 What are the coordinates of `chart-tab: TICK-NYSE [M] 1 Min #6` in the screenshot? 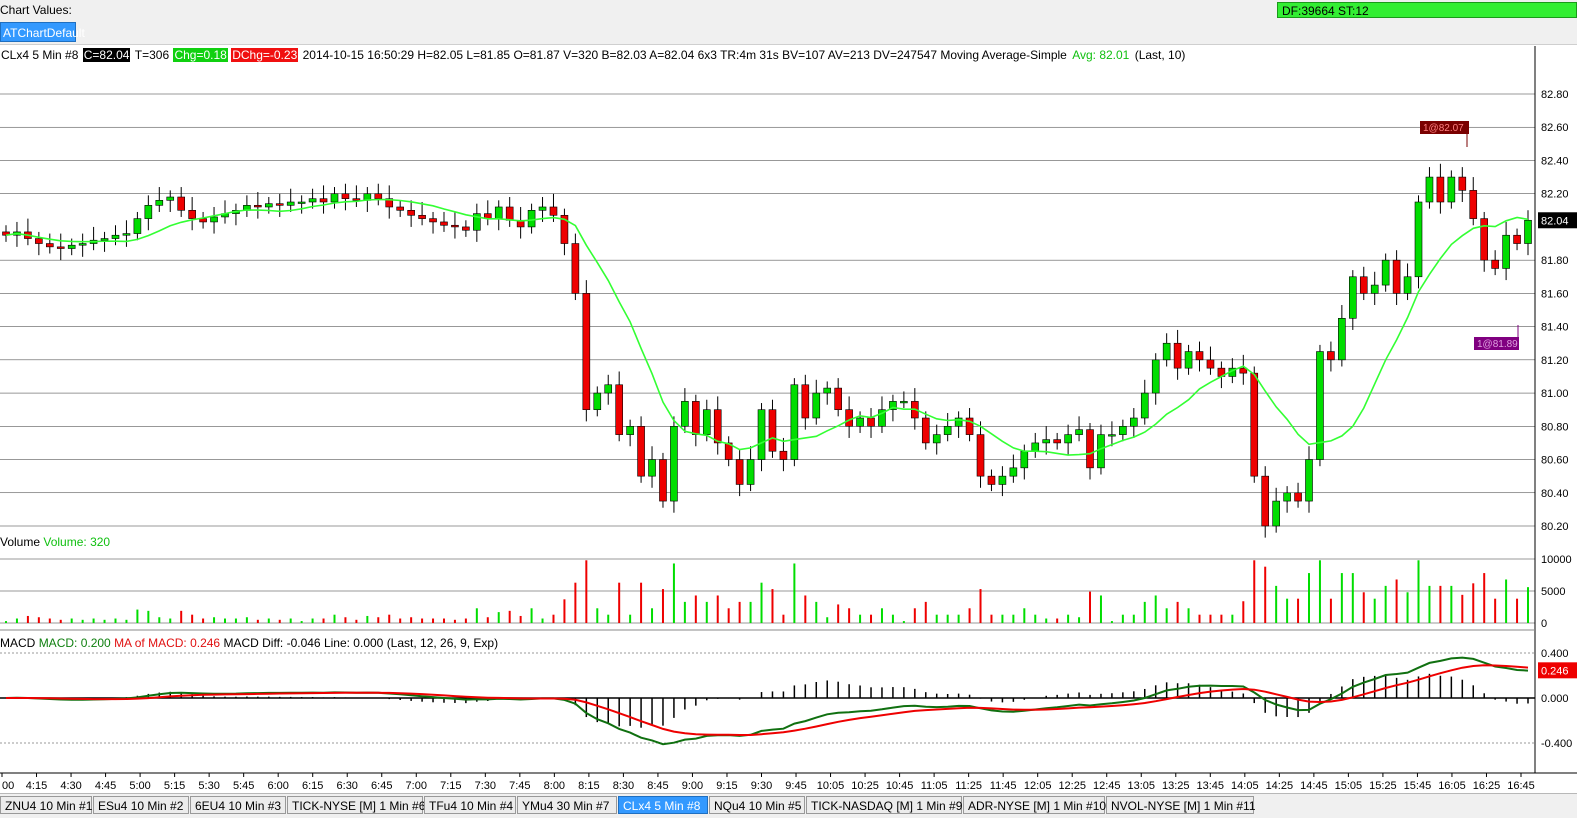 It's located at (356, 805).